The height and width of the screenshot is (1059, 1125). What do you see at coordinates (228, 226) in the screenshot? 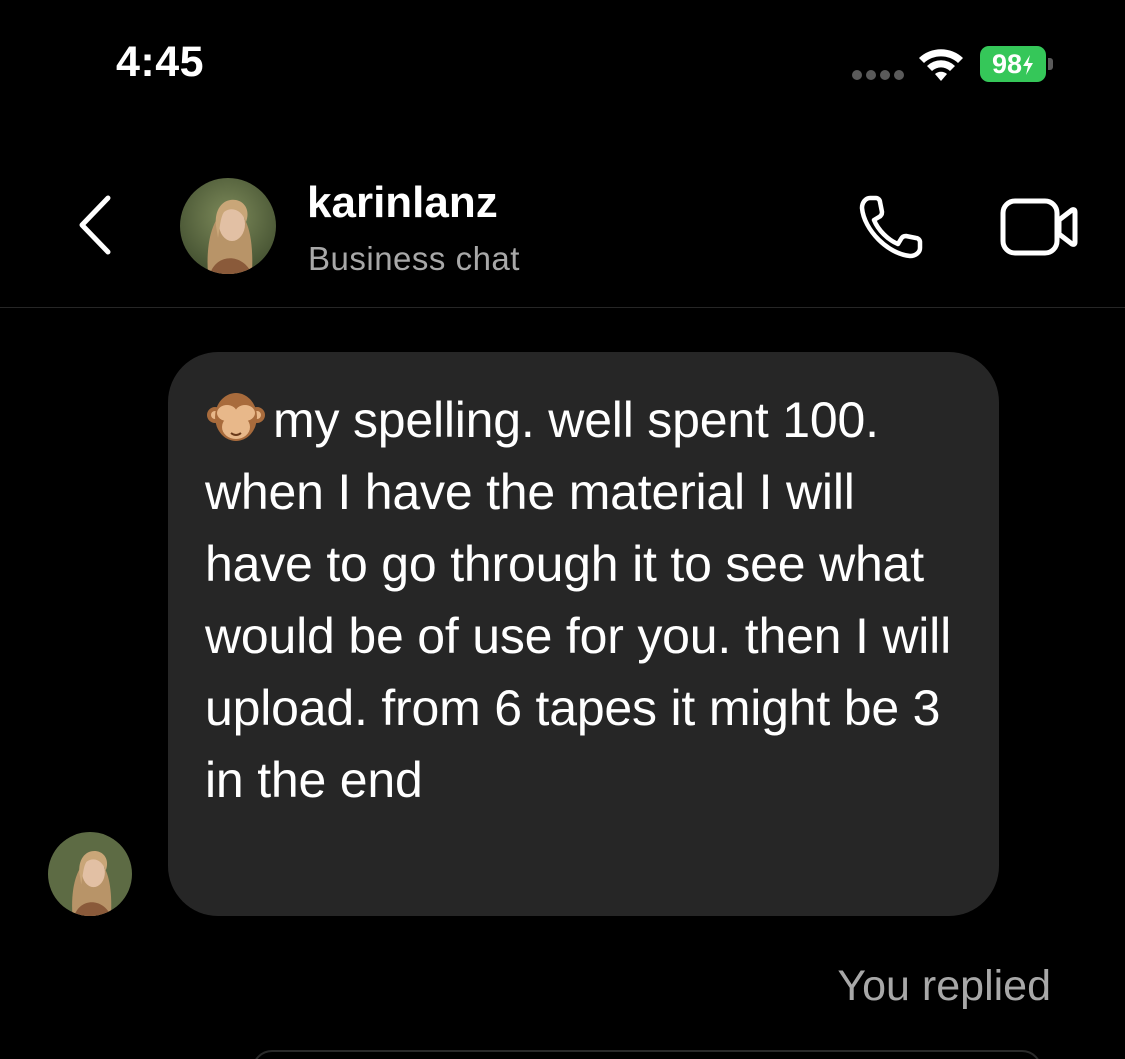
I see `avatar` at bounding box center [228, 226].